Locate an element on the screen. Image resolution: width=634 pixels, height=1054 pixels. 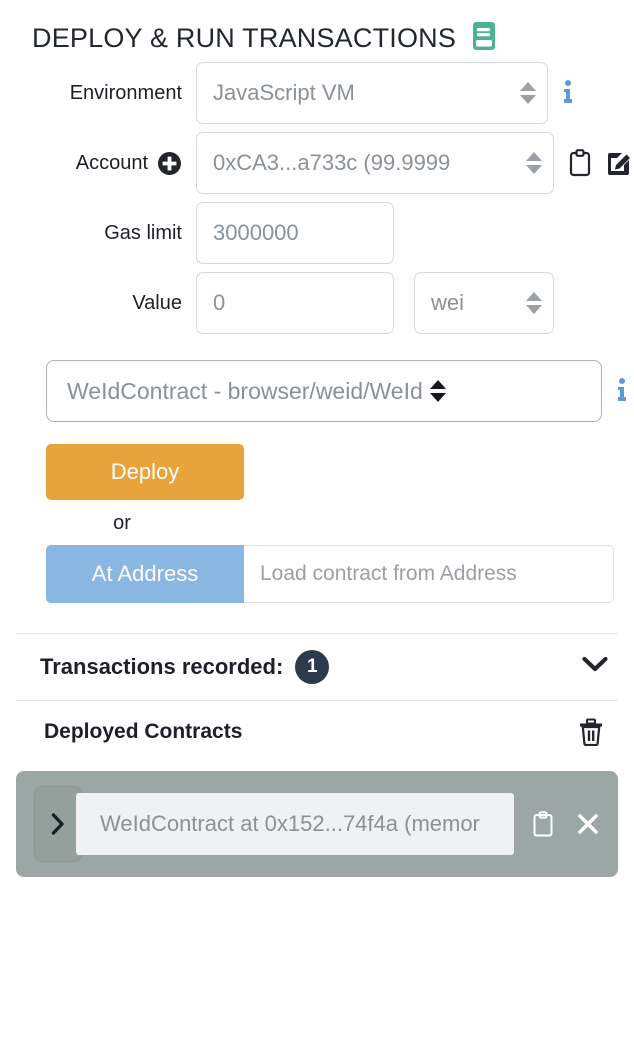
at-address-input is located at coordinates (429, 574).